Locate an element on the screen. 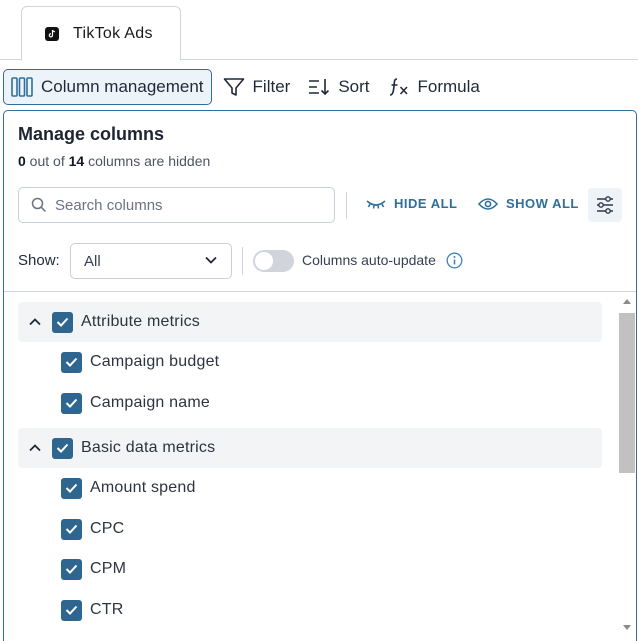  show-all-label: SHOW ALL is located at coordinates (542, 203).